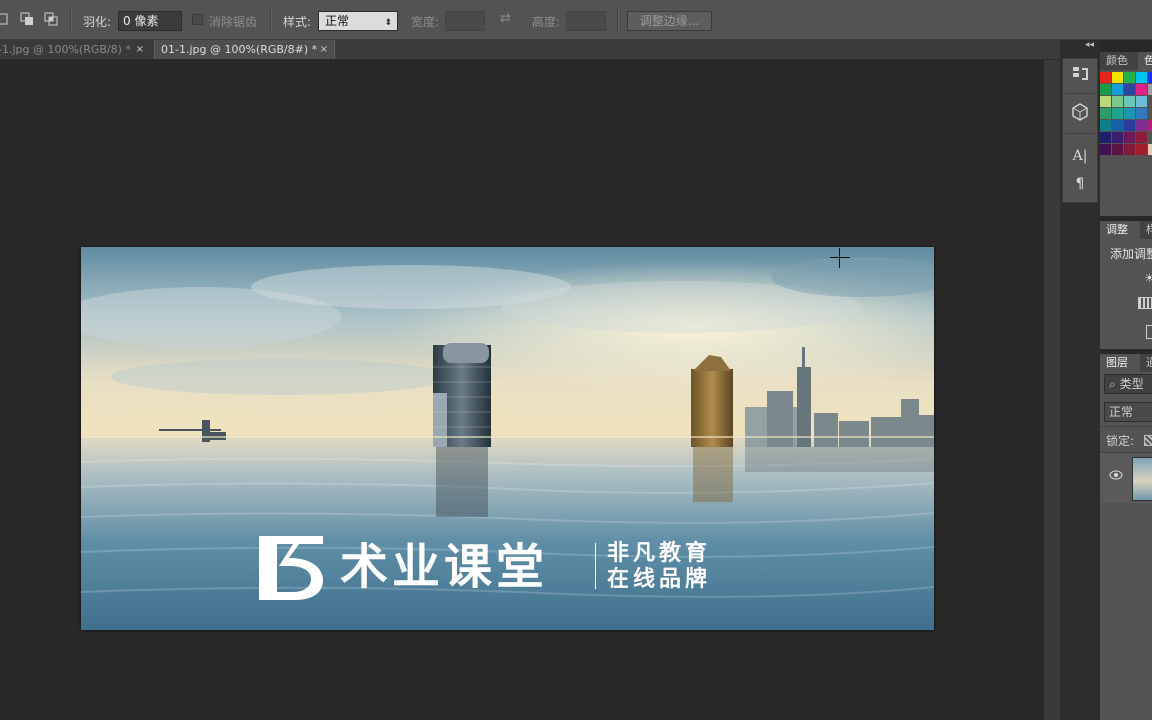  I want to click on logo-divider, so click(595, 566).